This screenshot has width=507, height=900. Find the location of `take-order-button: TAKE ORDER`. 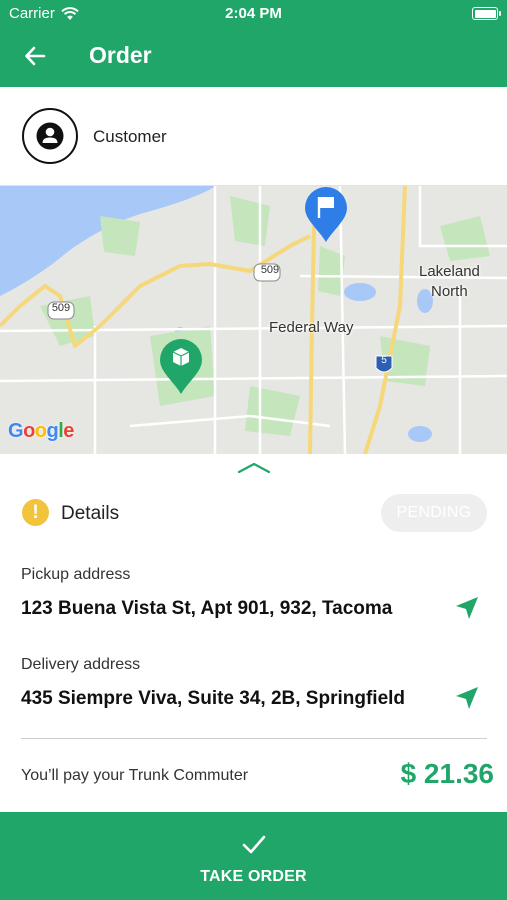

take-order-button: TAKE ORDER is located at coordinates (253, 856).